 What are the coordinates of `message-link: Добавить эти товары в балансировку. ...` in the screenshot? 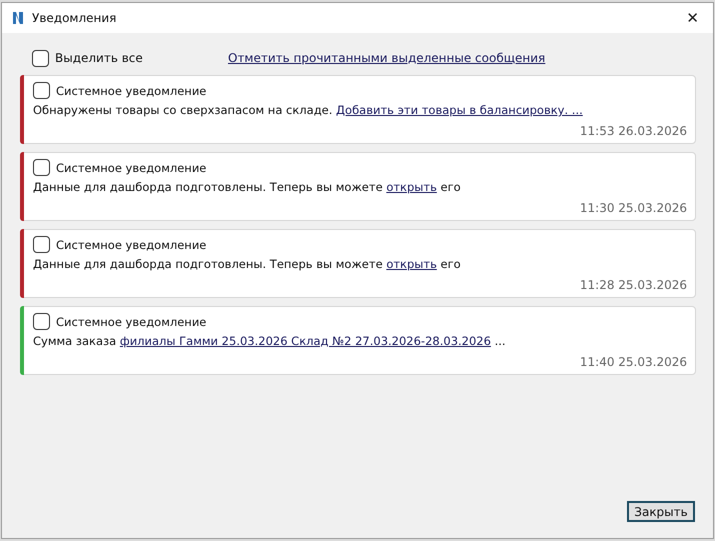 It's located at (459, 110).